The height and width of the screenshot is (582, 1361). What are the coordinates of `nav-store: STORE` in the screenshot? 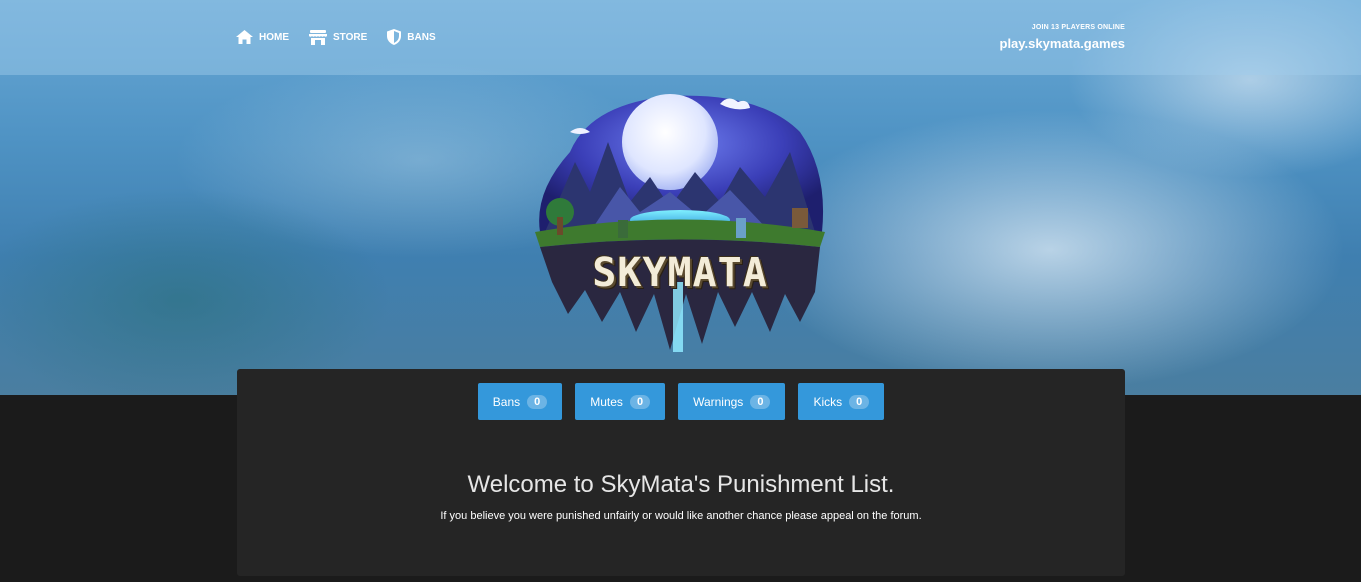 It's located at (338, 37).